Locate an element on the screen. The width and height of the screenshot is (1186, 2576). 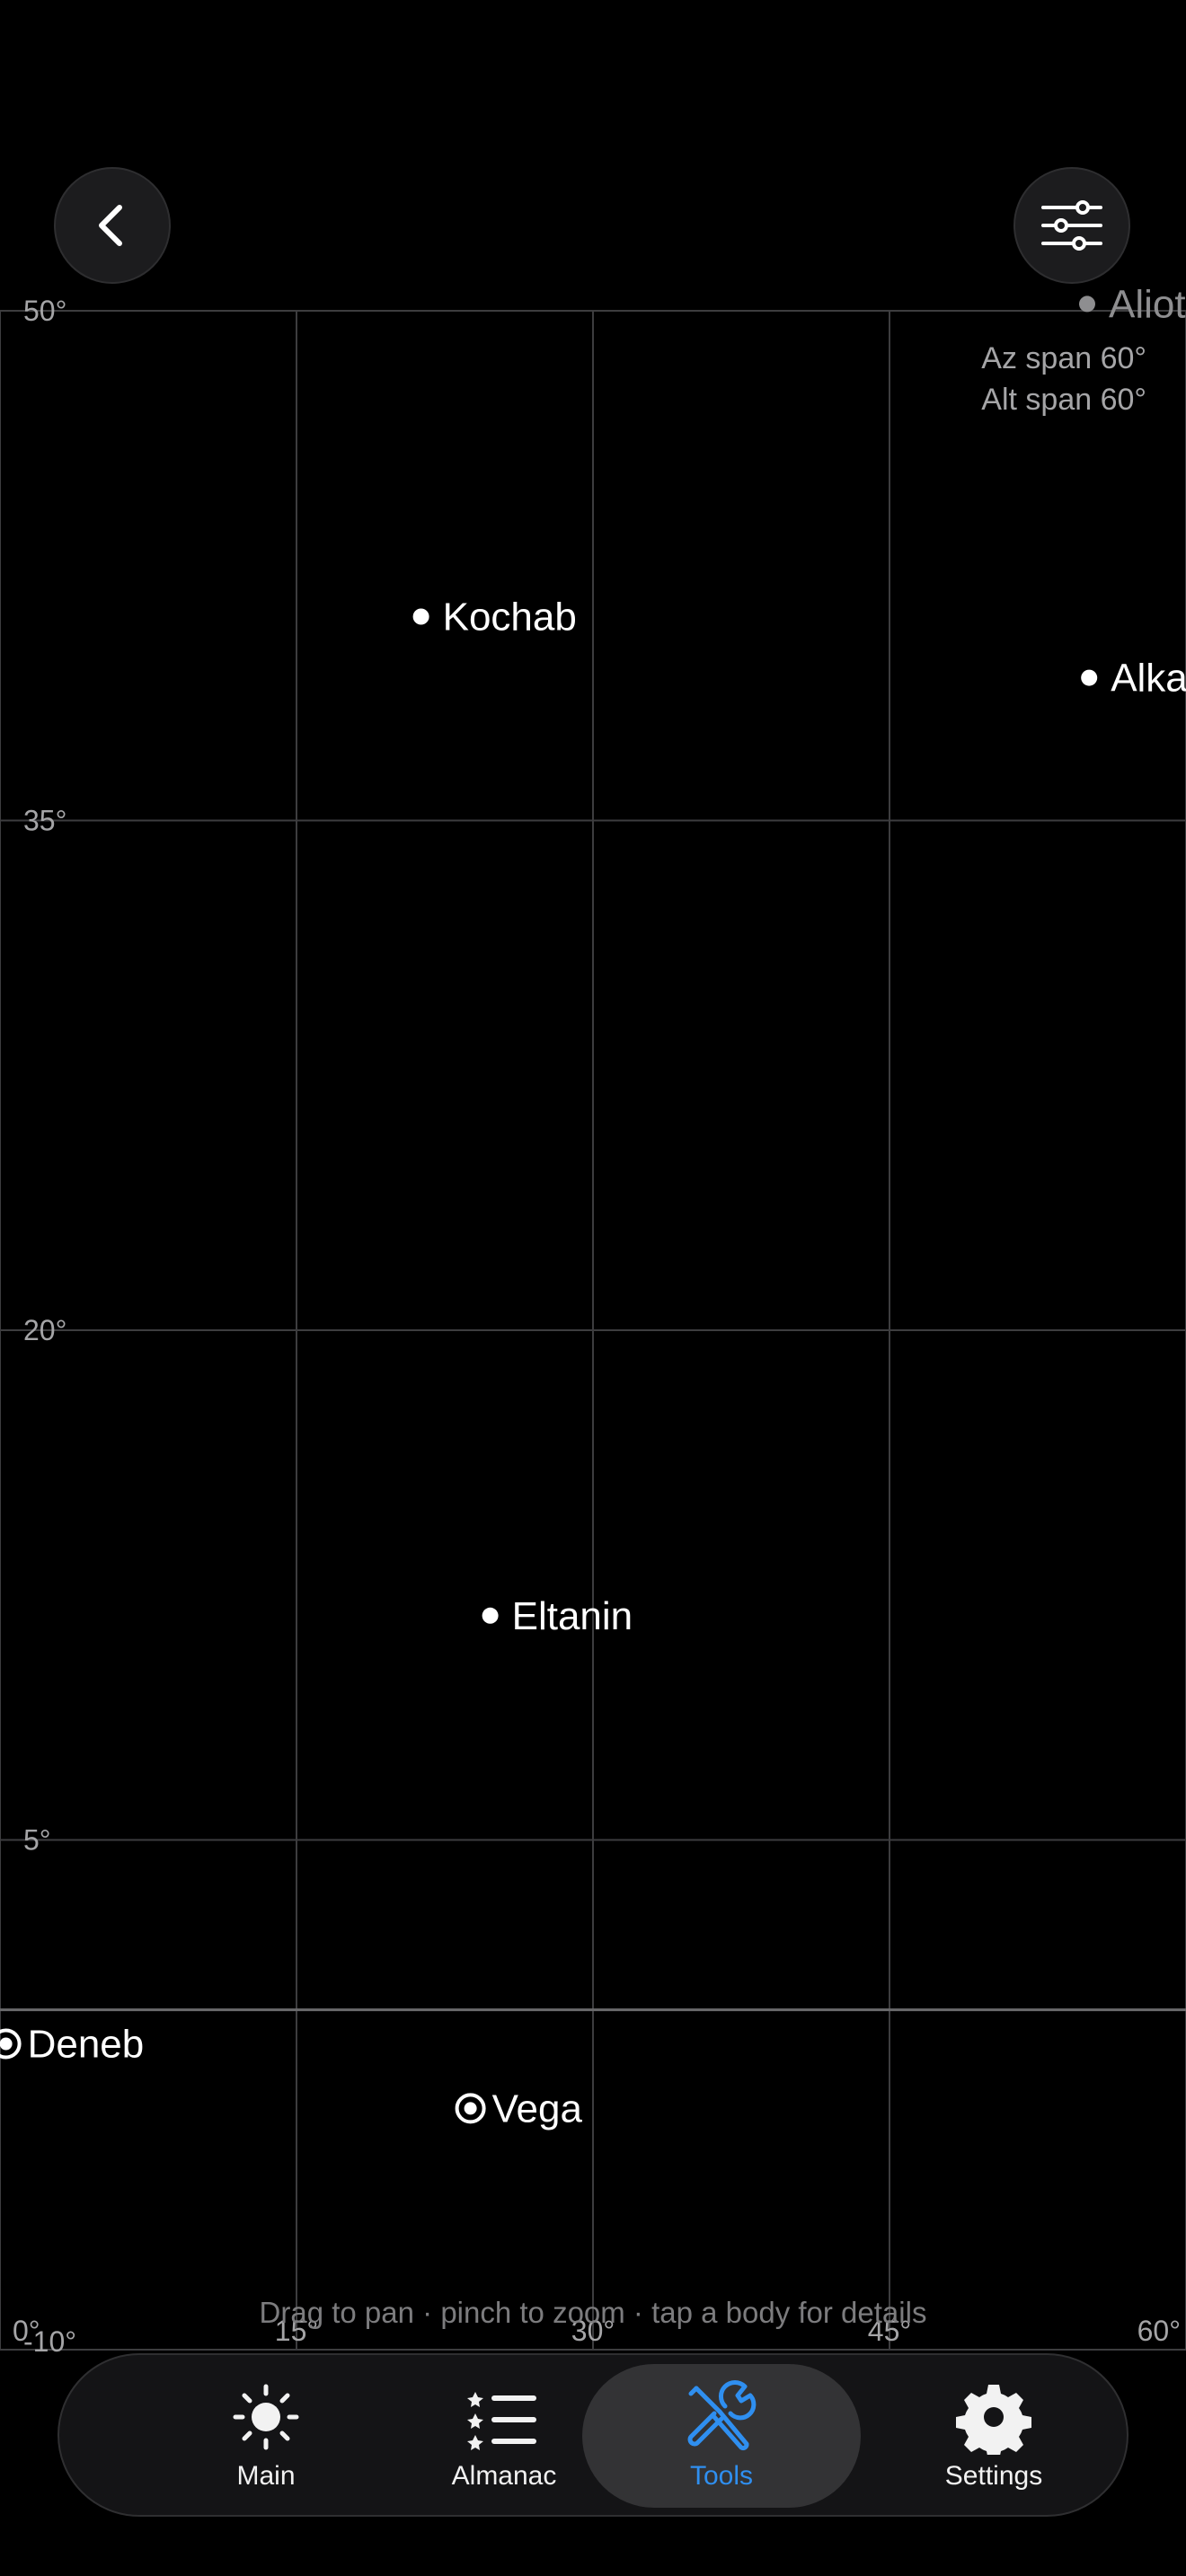
azimuth-tick-label: 45° is located at coordinates (889, 2331).